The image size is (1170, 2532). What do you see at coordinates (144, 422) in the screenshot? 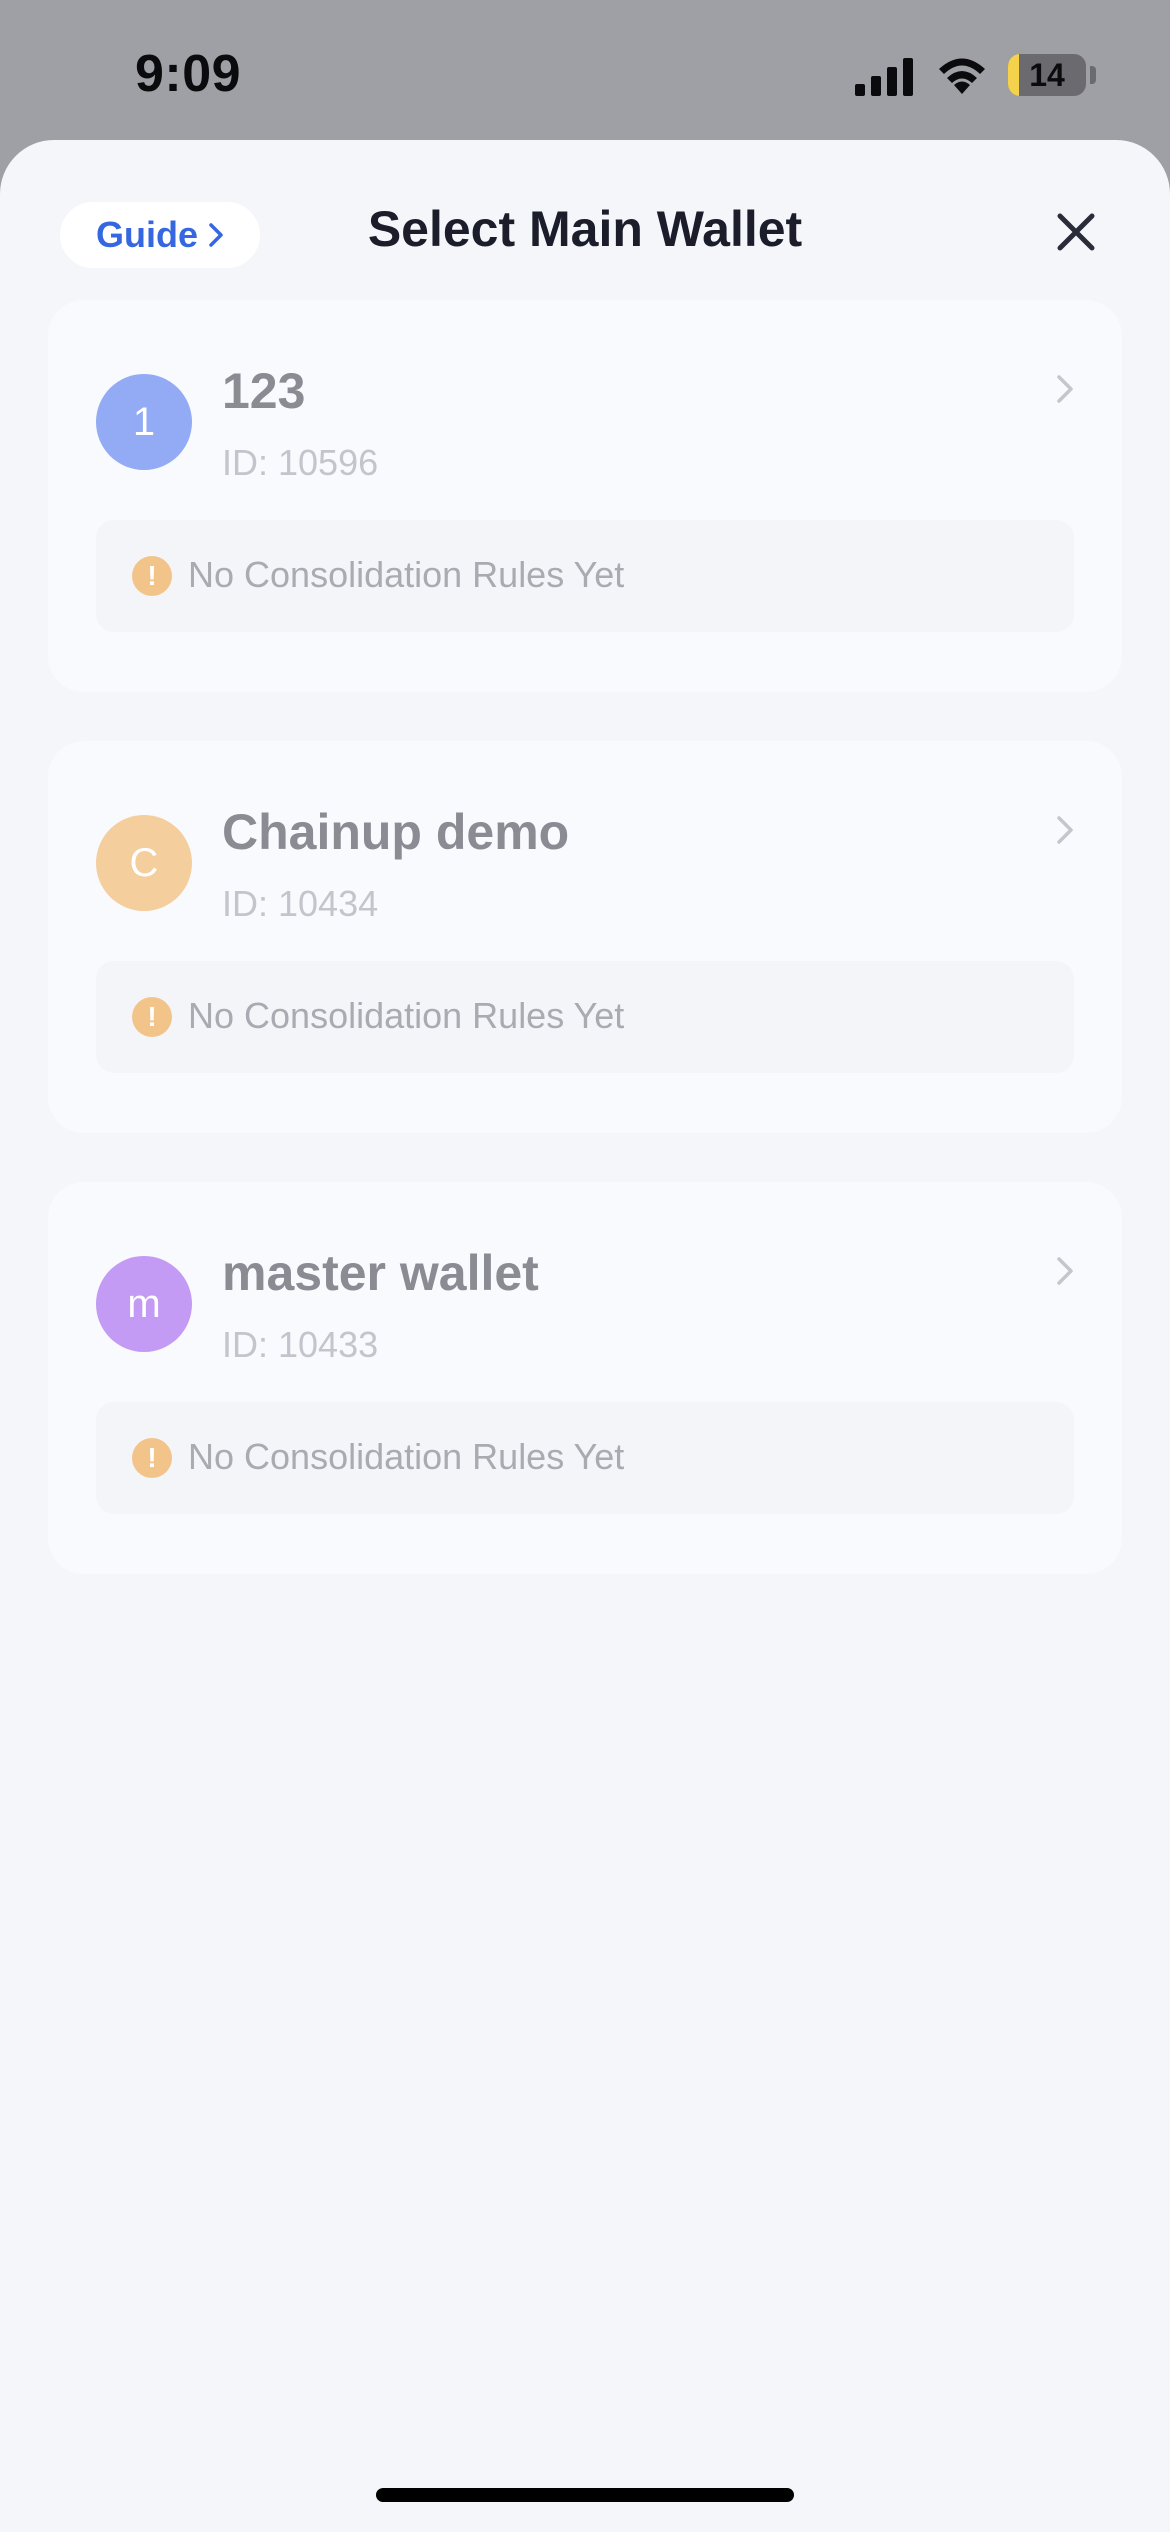
I see `wallet-avatar: 1` at bounding box center [144, 422].